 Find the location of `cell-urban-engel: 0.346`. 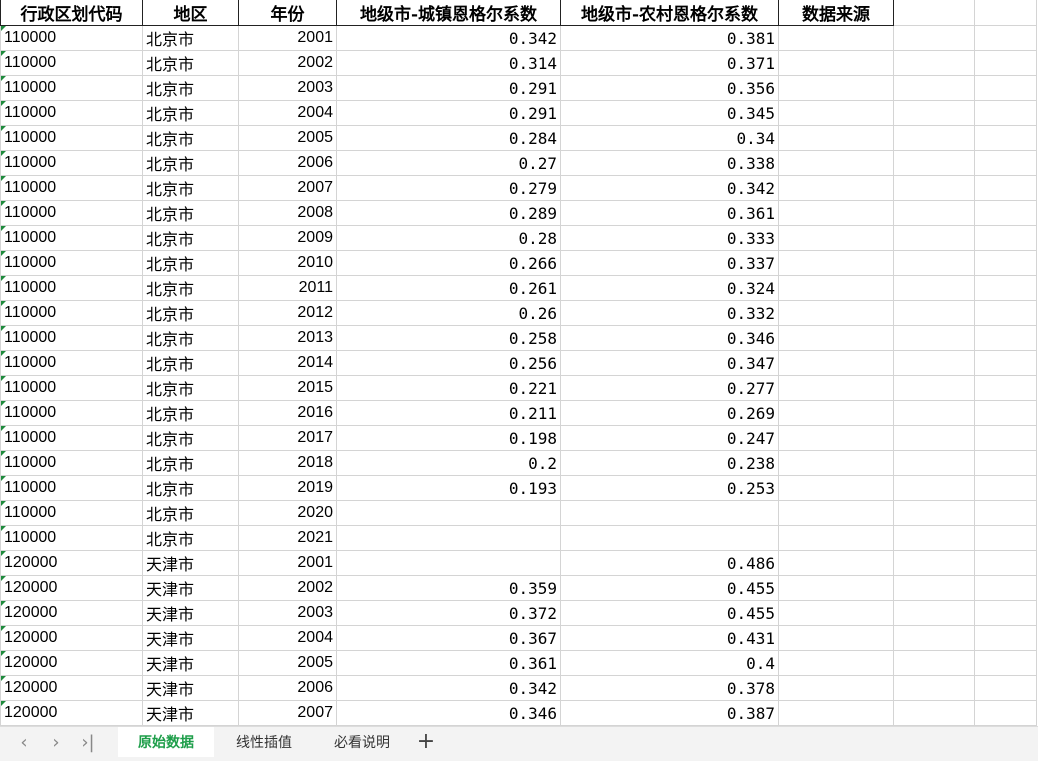

cell-urban-engel: 0.346 is located at coordinates (448, 713).